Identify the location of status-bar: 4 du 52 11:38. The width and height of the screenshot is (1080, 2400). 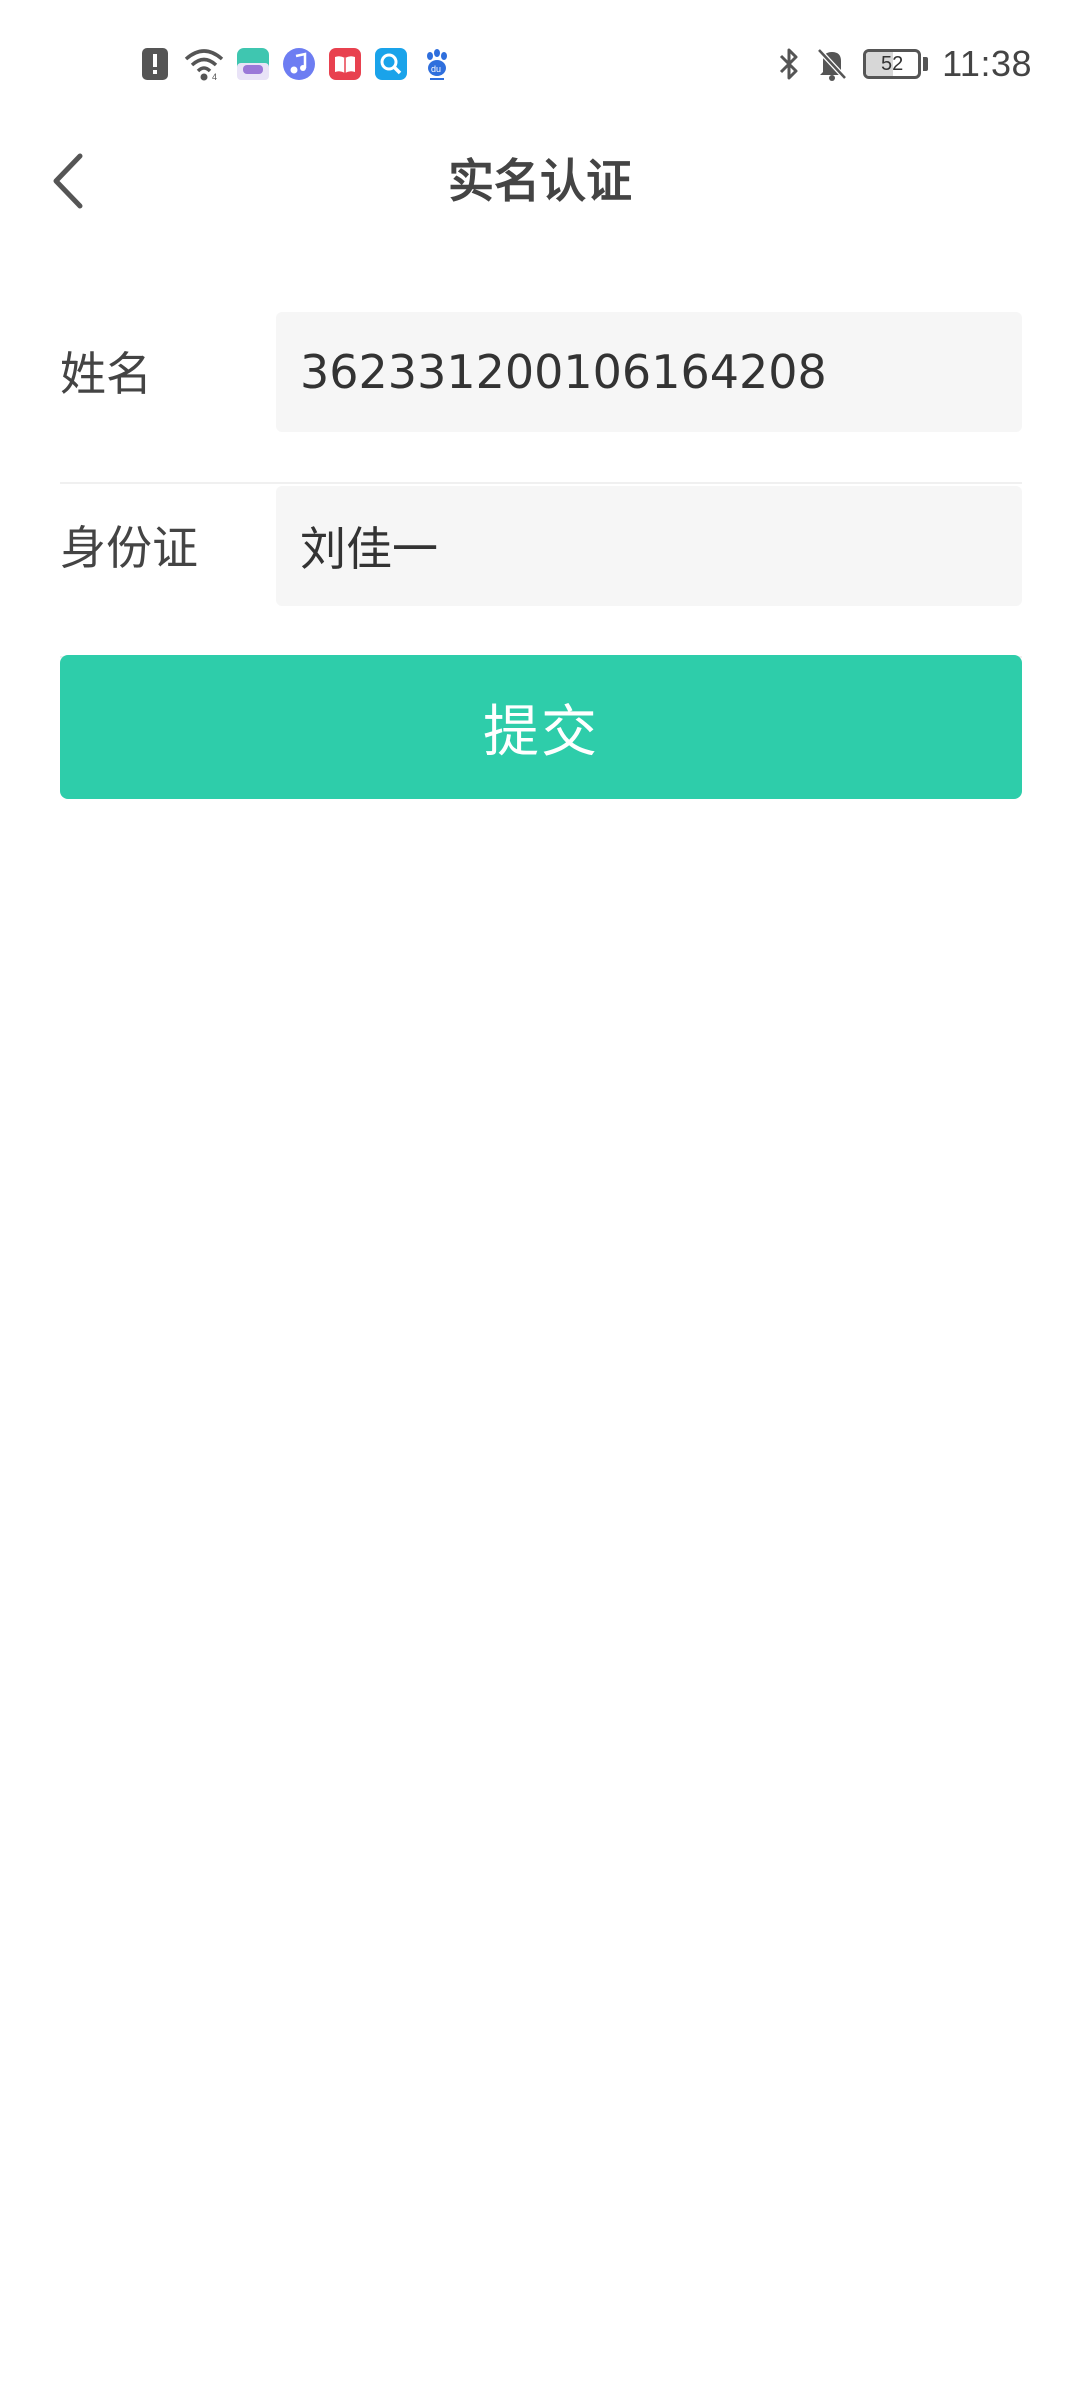
(540, 65).